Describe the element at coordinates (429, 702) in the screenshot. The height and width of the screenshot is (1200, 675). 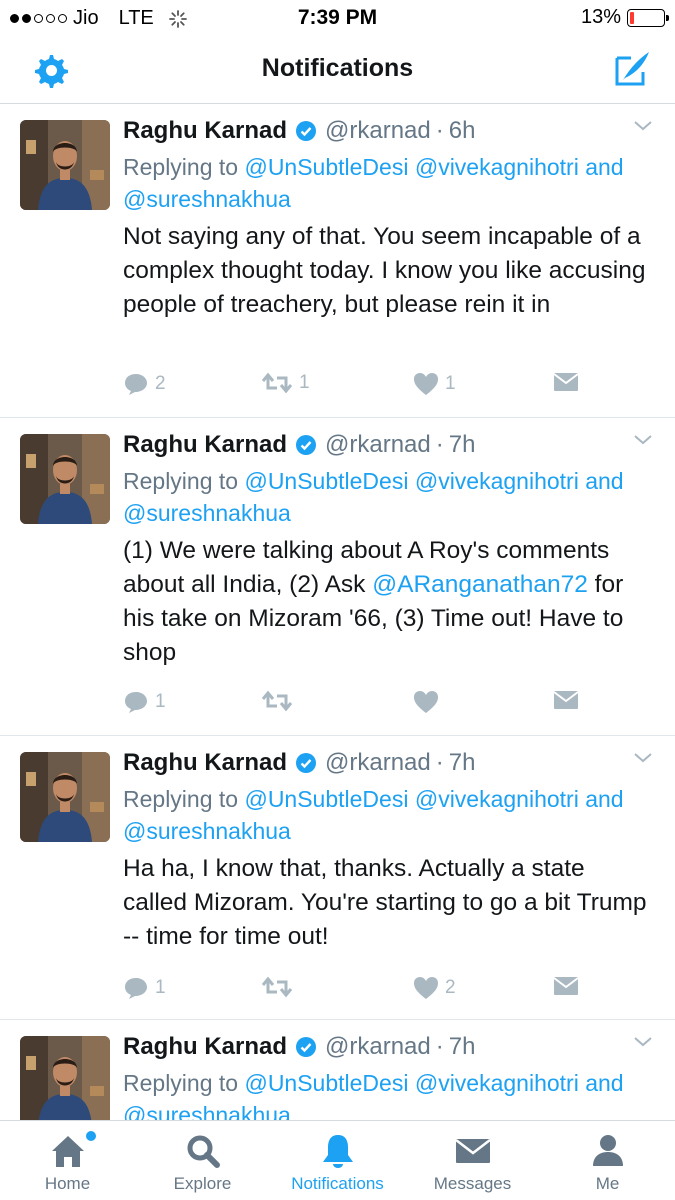
I see `like-button` at that location.